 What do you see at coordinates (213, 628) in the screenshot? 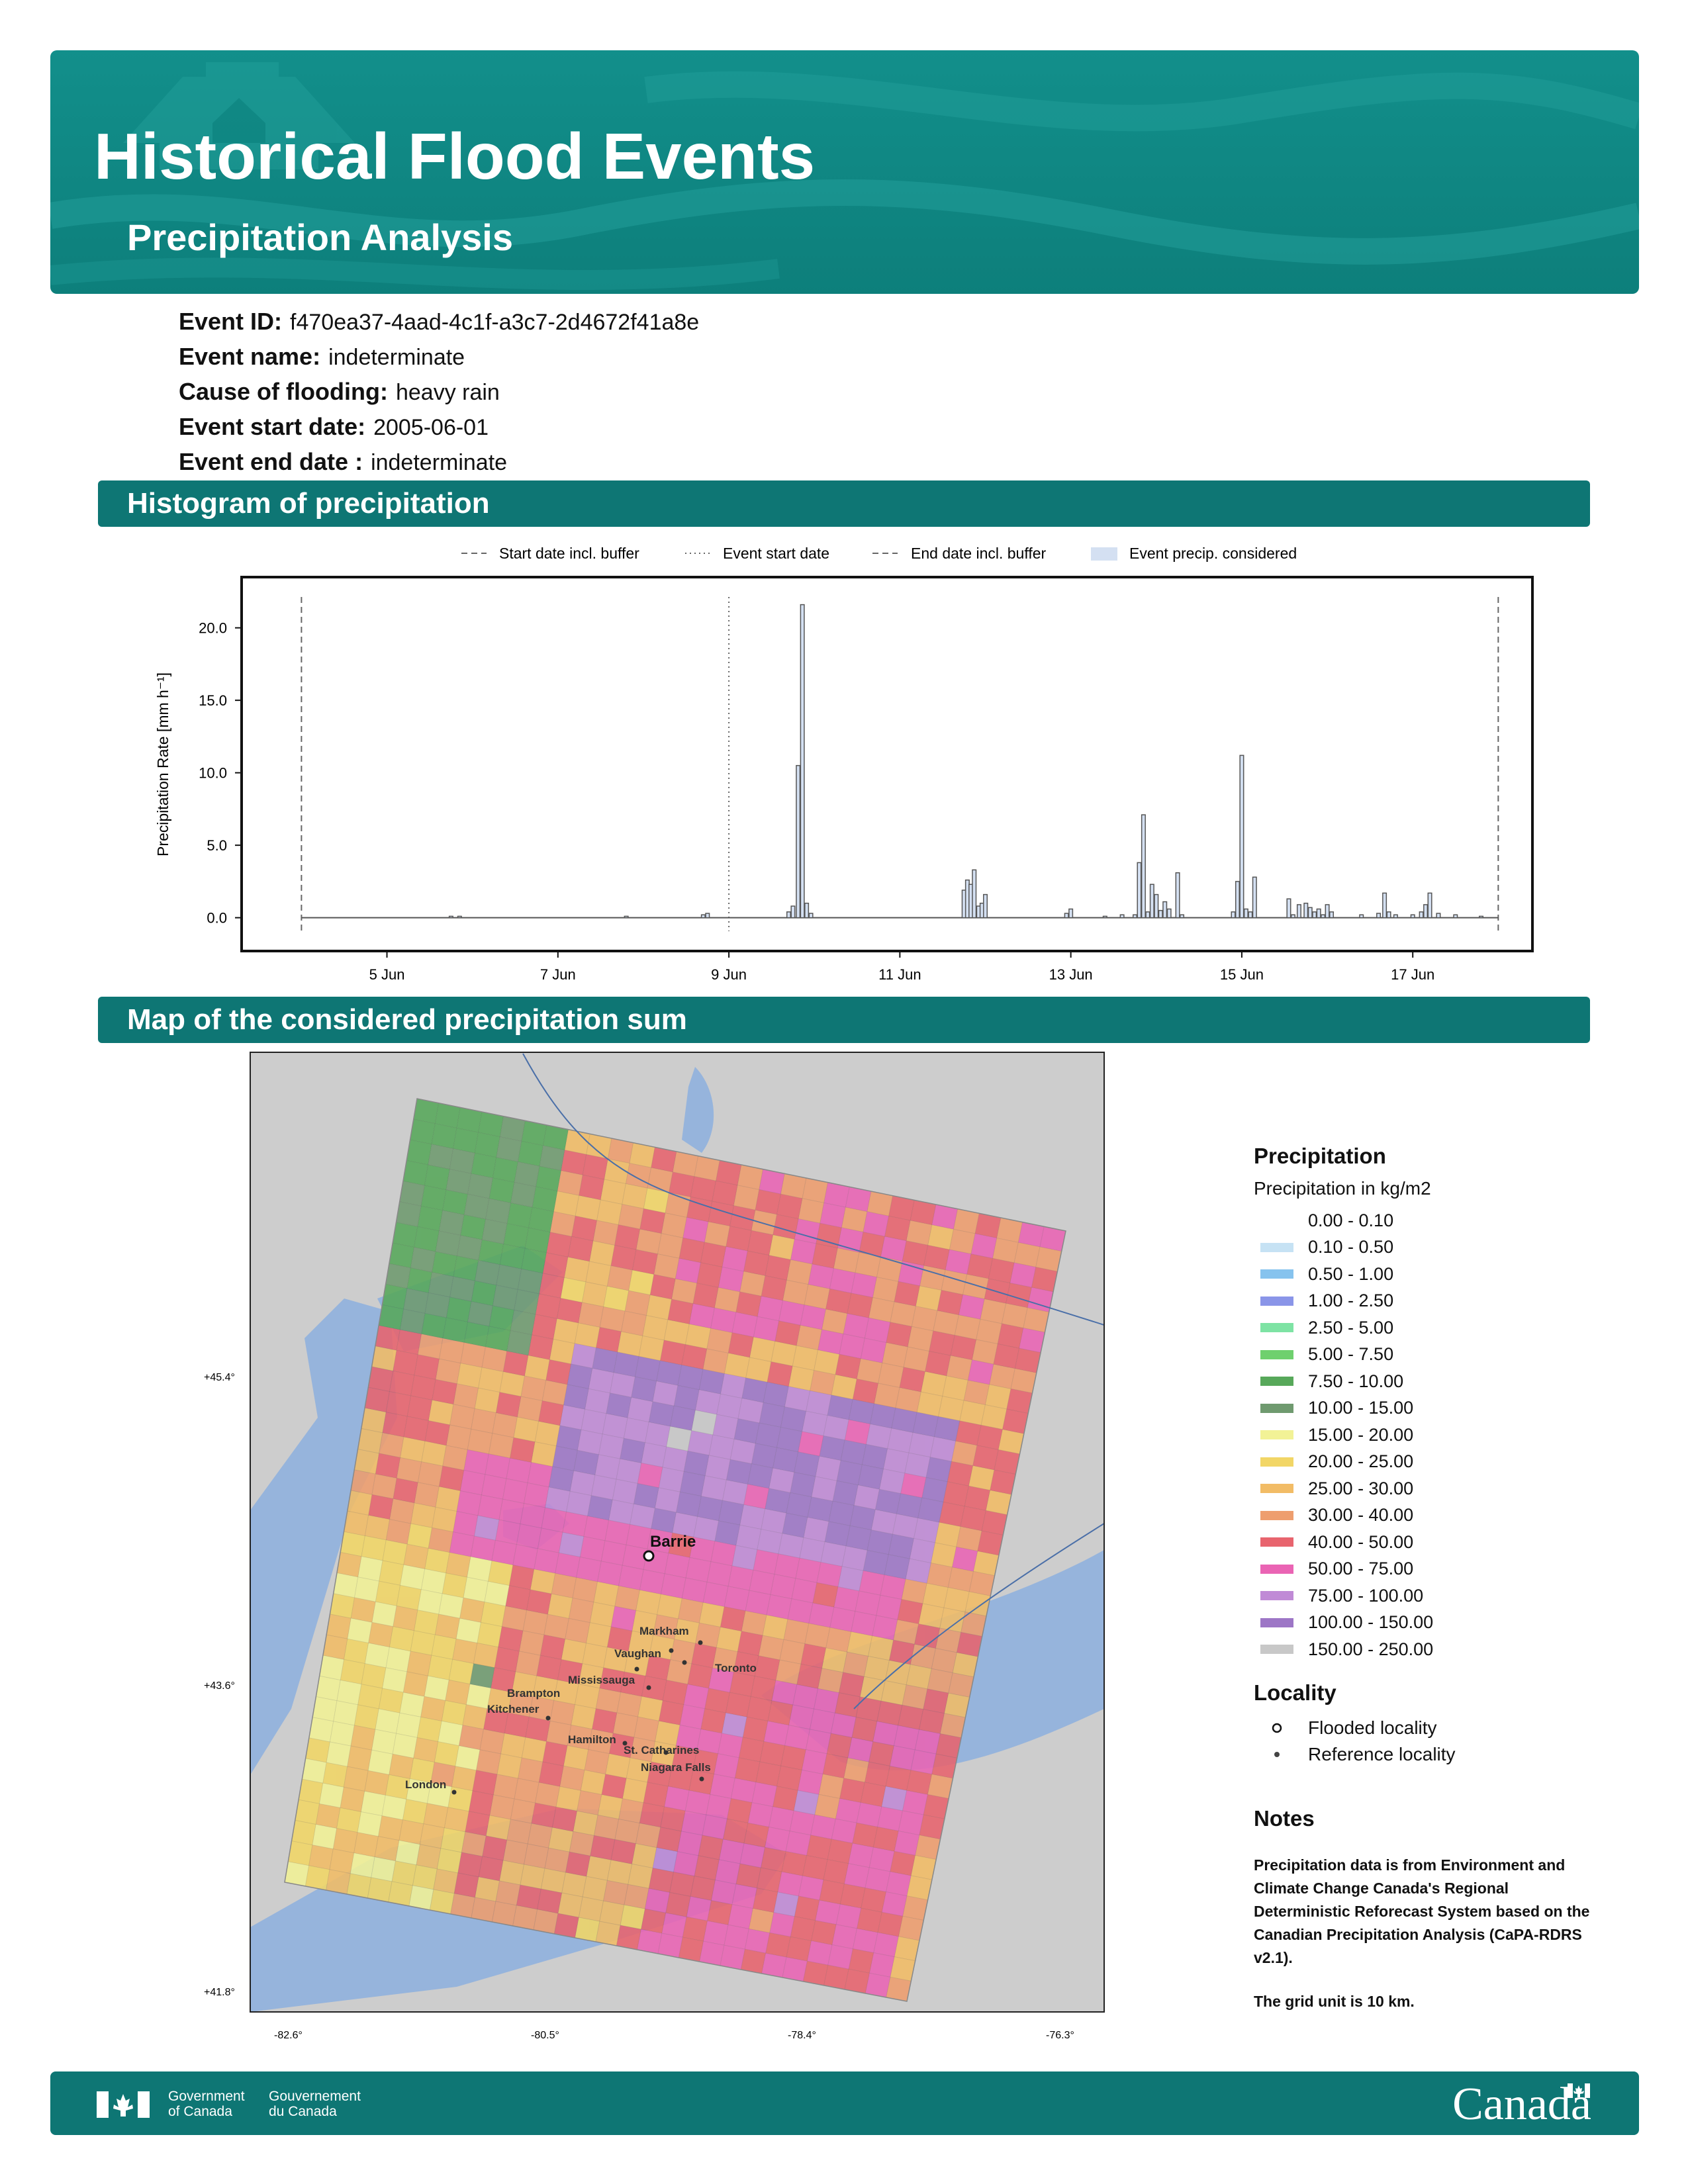
I see `y-tick-label: 20.0` at bounding box center [213, 628].